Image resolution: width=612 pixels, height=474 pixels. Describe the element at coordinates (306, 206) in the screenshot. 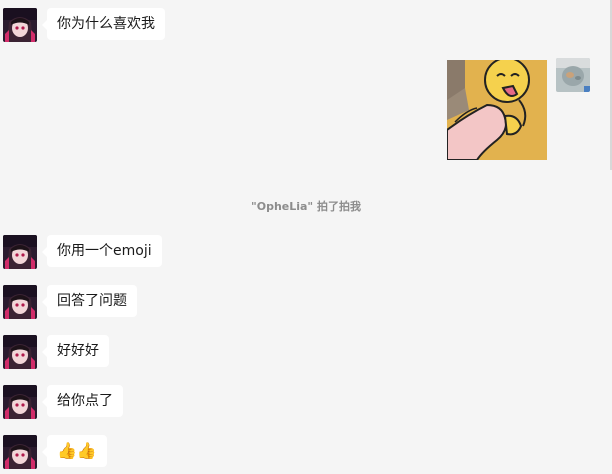

I see `system-notice: "OpheLia" 拍了拍我` at that location.